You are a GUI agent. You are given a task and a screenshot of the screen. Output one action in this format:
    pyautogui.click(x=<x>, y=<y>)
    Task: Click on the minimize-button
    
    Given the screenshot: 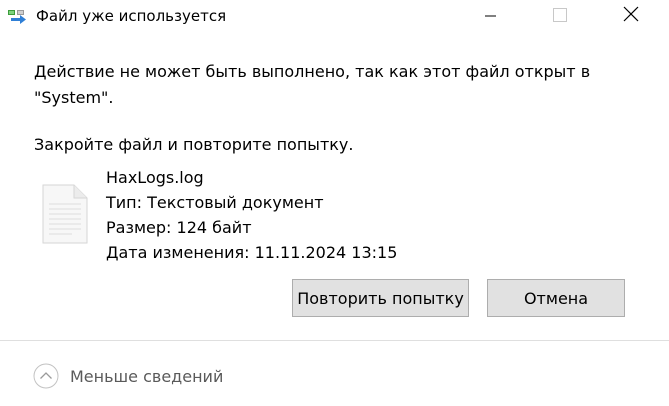 What is the action you would take?
    pyautogui.click(x=491, y=16)
    